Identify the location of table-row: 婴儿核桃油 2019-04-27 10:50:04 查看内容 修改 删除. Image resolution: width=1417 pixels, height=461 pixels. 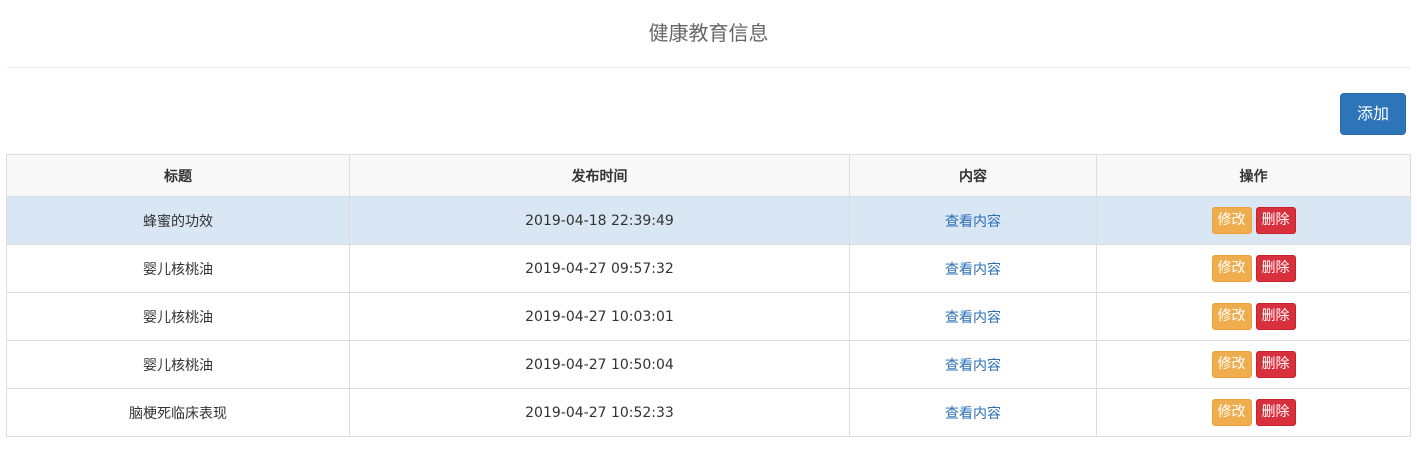
(708, 364).